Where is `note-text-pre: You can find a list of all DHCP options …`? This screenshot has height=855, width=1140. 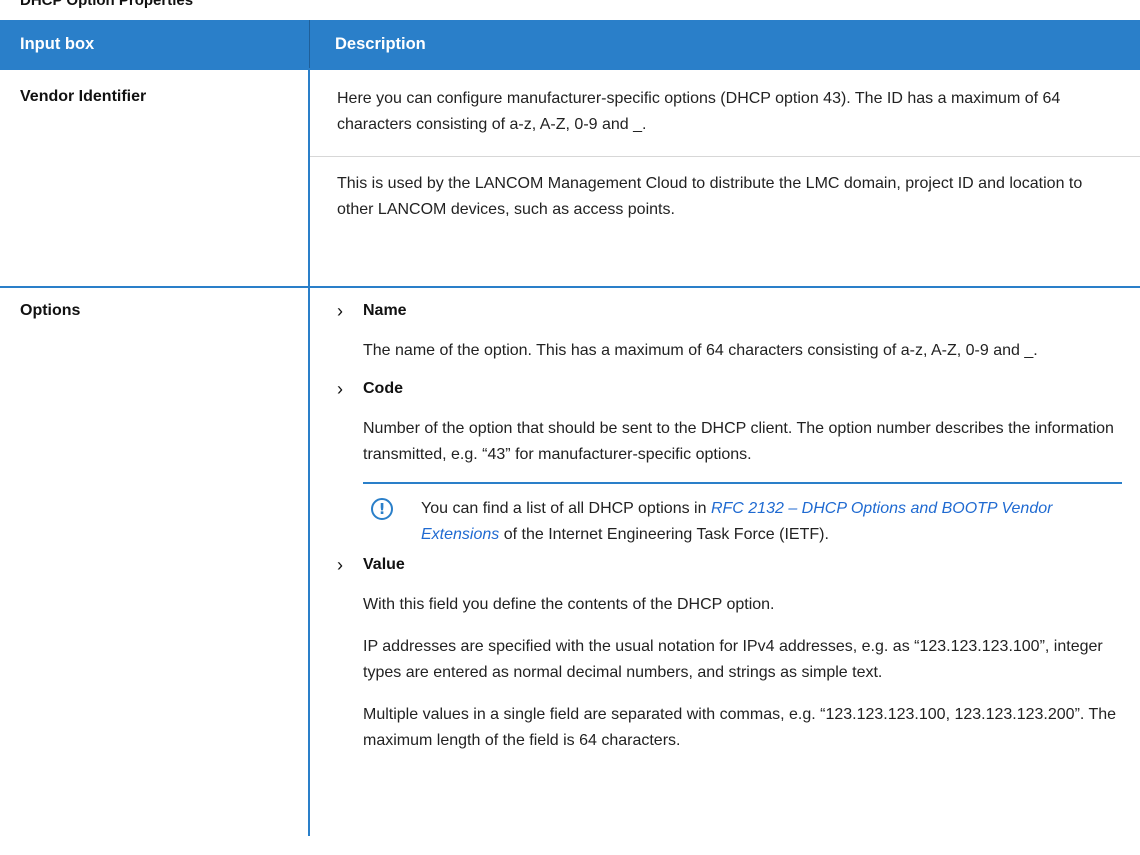
note-text-pre: You can find a list of all DHCP options … is located at coordinates (566, 508).